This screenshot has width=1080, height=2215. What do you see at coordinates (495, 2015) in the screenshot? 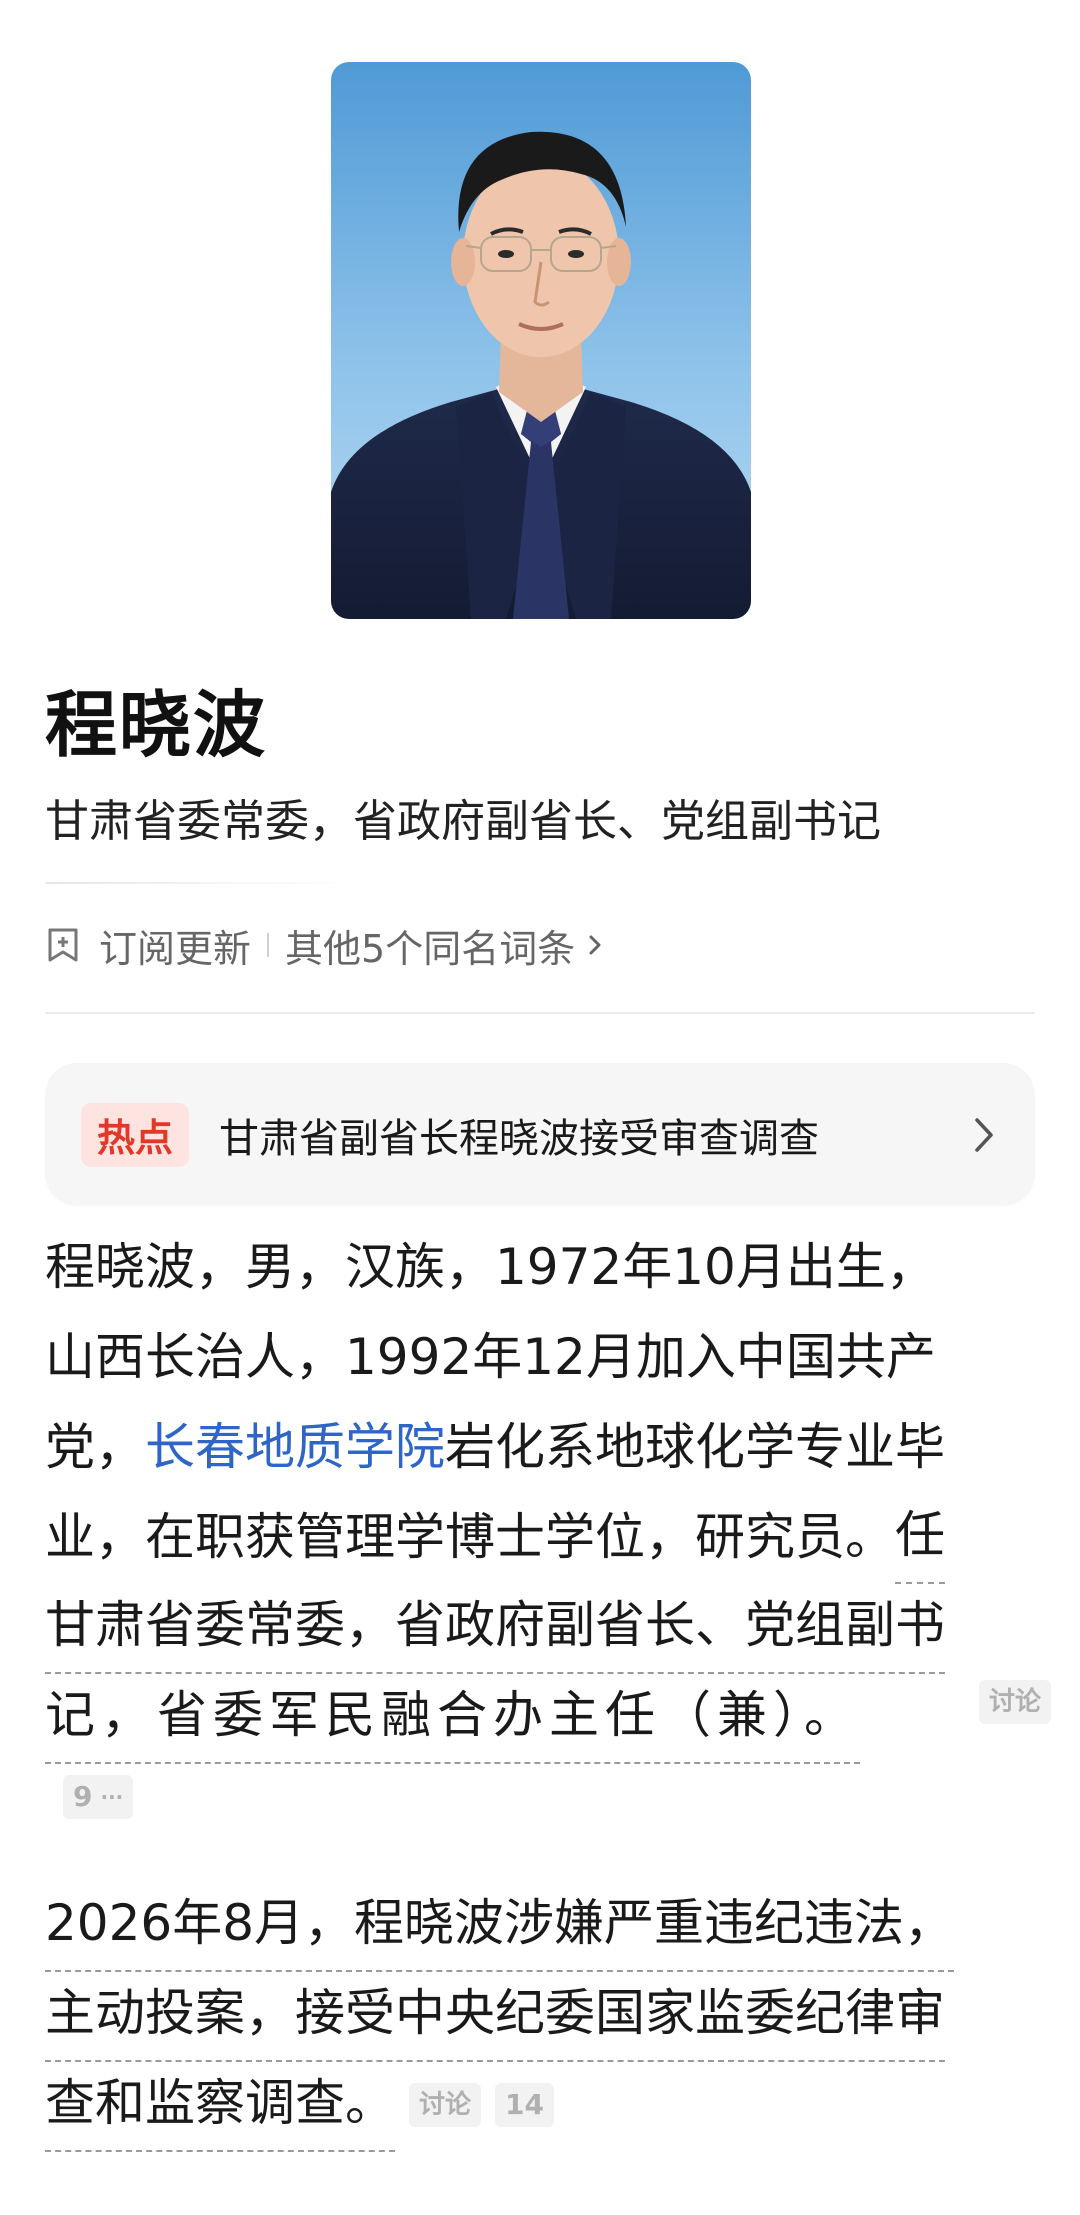
I see `annotated-text: 主动投案，接受中央纪委国家监委纪律审` at bounding box center [495, 2015].